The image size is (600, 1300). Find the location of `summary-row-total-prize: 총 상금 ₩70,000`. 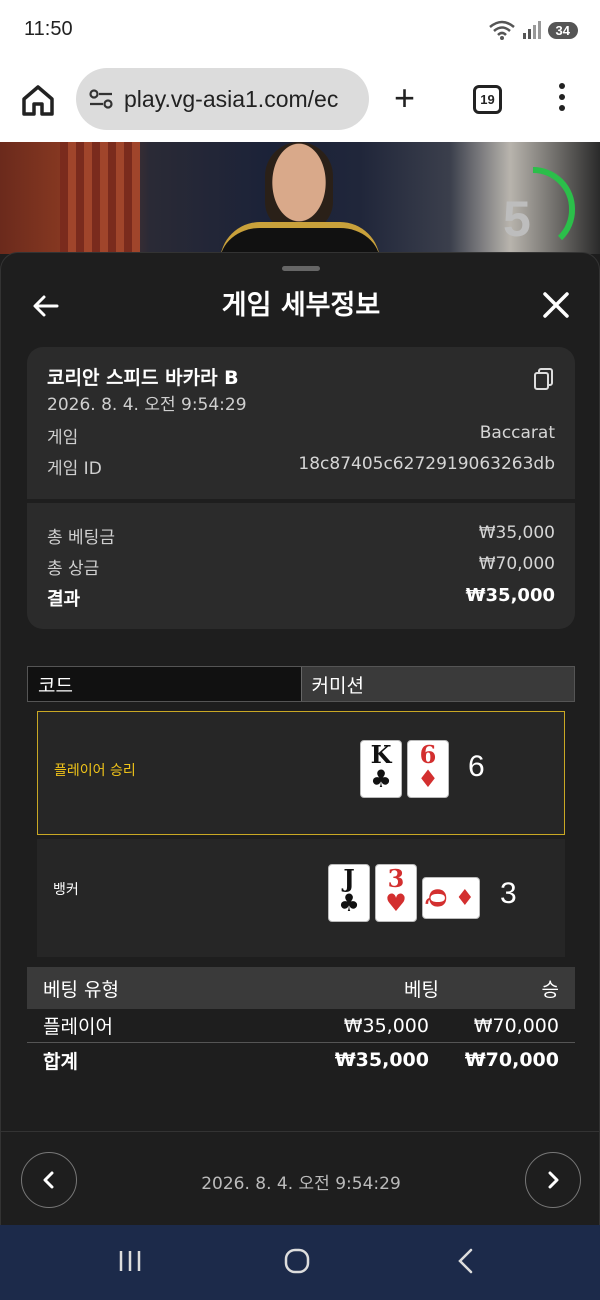

summary-row-total-prize: 총 상금 ₩70,000 is located at coordinates (301, 566).